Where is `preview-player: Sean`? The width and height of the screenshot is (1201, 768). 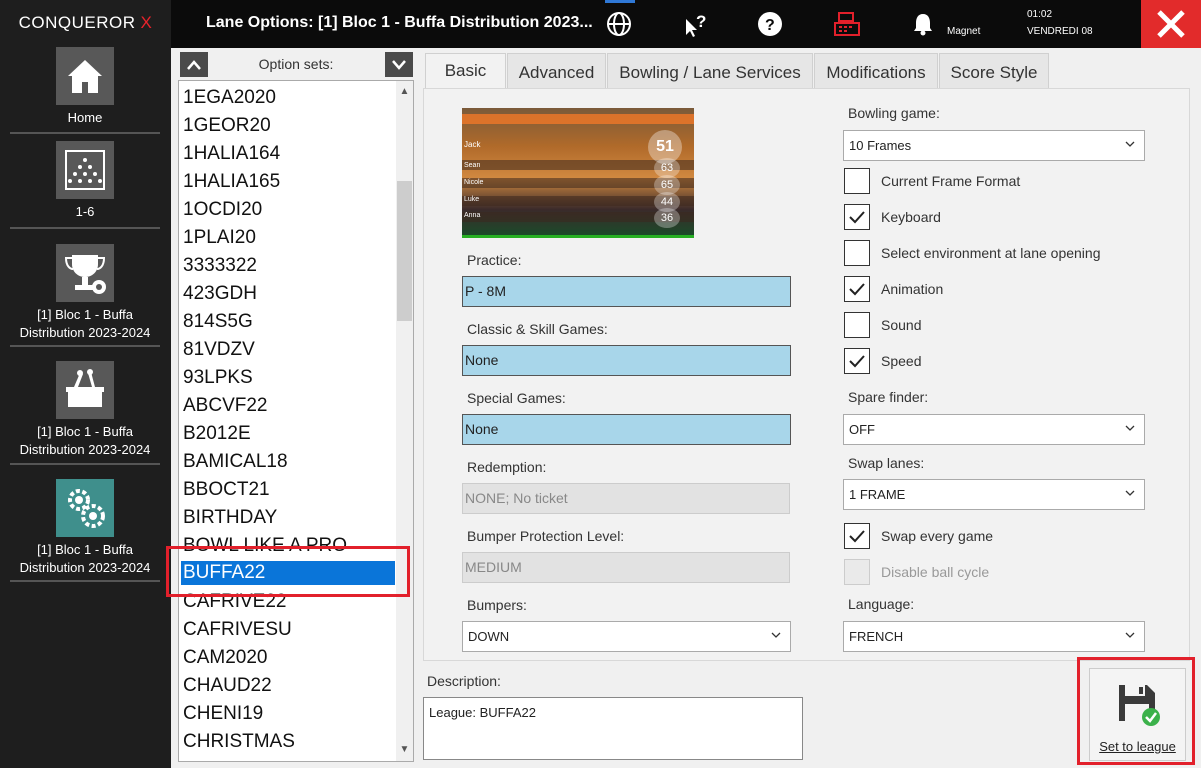
preview-player: Sean is located at coordinates (472, 165).